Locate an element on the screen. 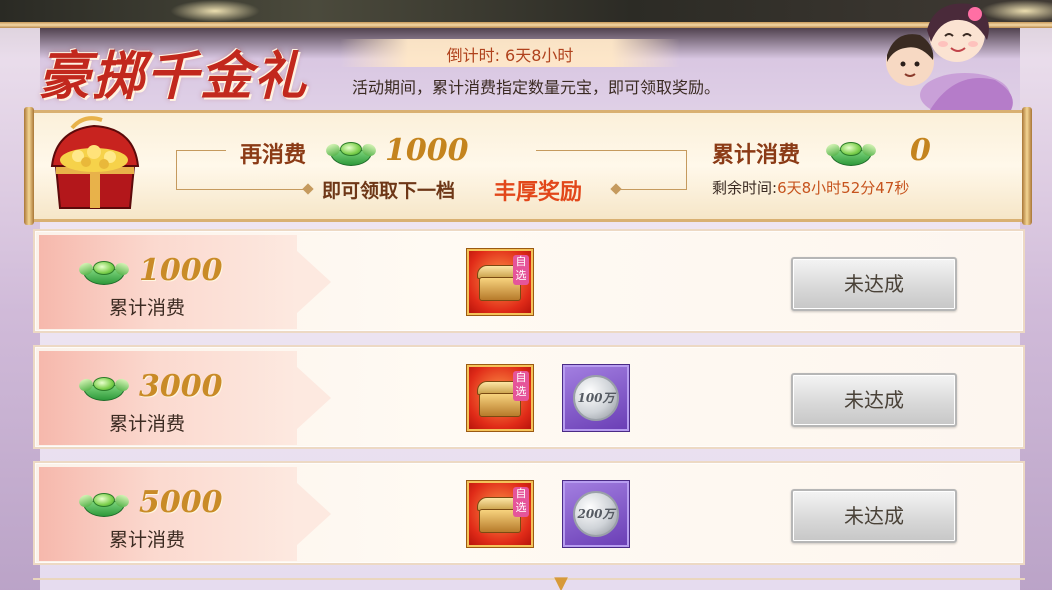 This screenshot has width=1052, height=590. next-tier-highlight: 丰厚奖励 is located at coordinates (538, 192).